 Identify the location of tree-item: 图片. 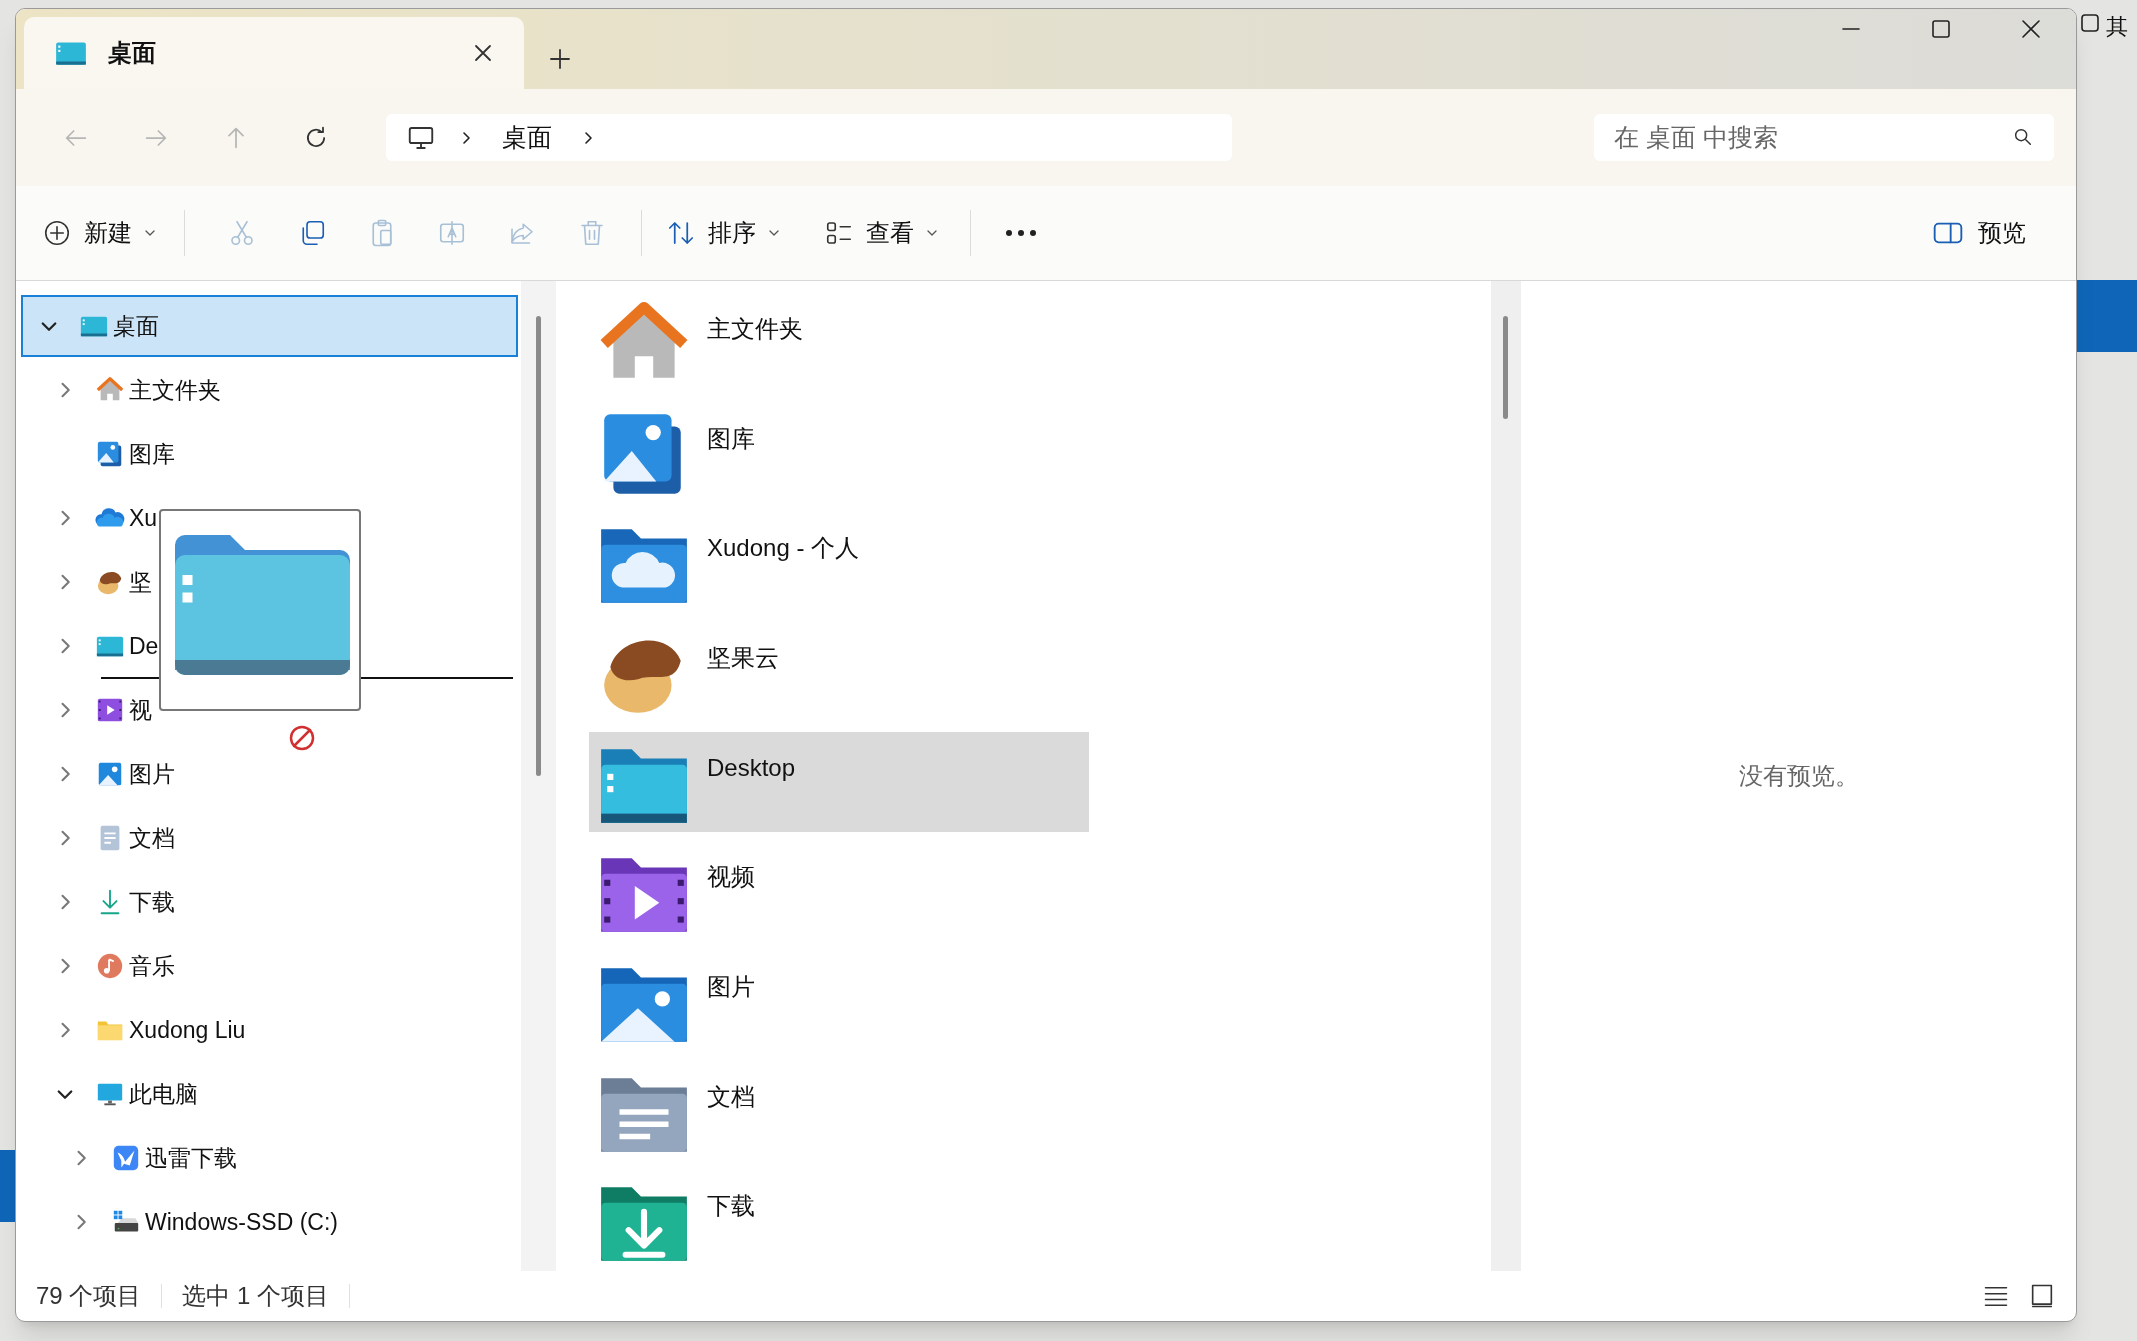
(100, 774).